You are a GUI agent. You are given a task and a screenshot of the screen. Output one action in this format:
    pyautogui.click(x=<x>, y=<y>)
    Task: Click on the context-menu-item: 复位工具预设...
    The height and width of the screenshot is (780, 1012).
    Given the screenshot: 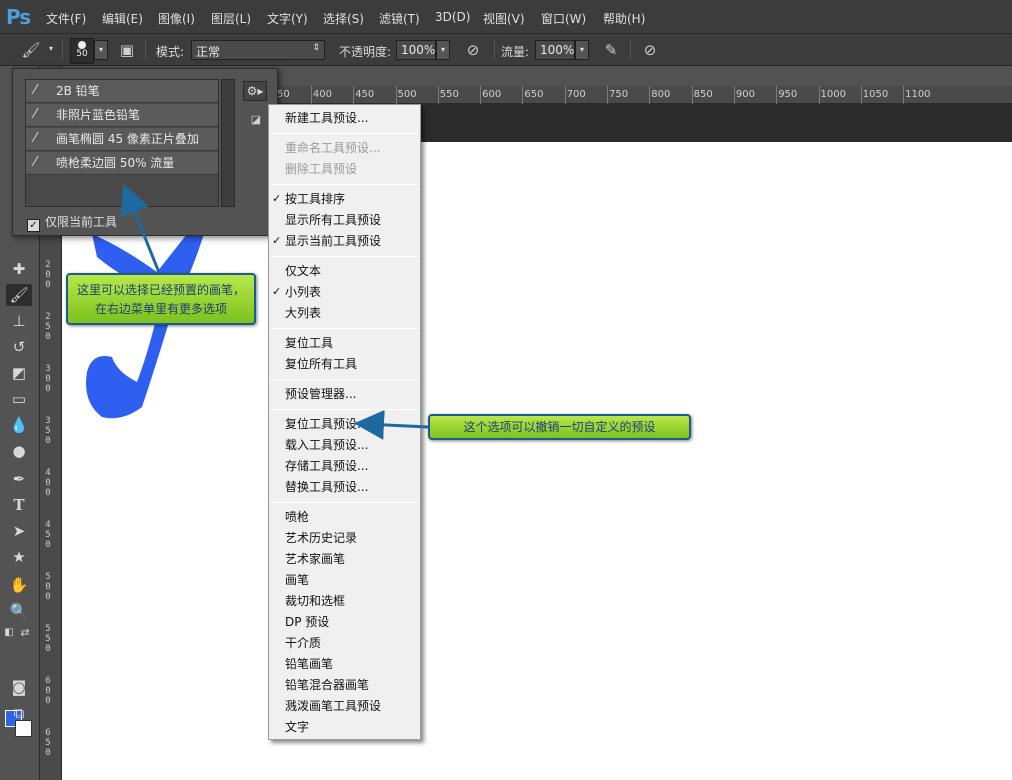 What is the action you would take?
    pyautogui.click(x=326, y=424)
    